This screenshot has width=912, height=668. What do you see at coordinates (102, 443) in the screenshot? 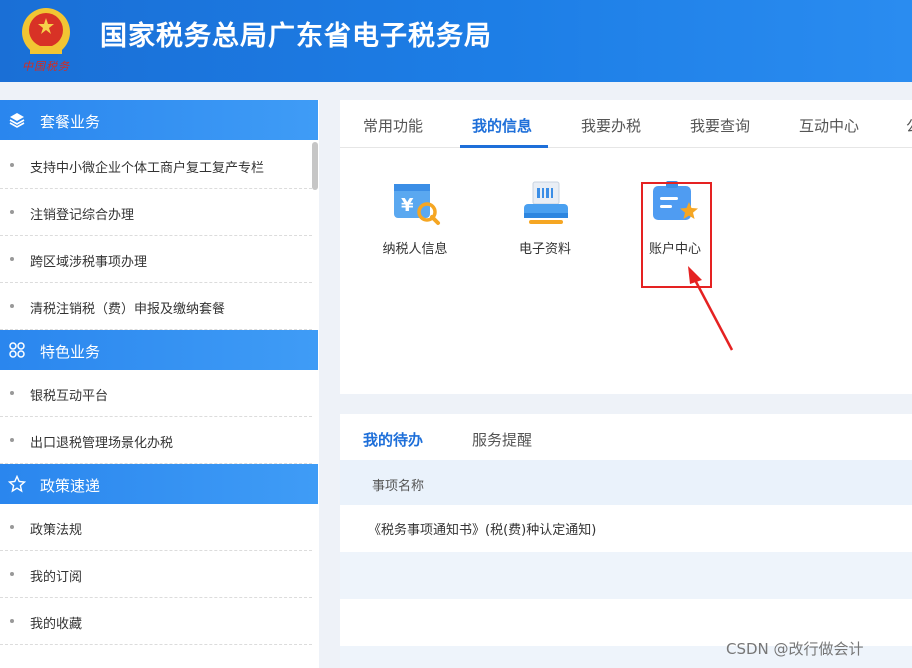
I see `sidebar-item-label: 出口退税管理场景化办税` at bounding box center [102, 443].